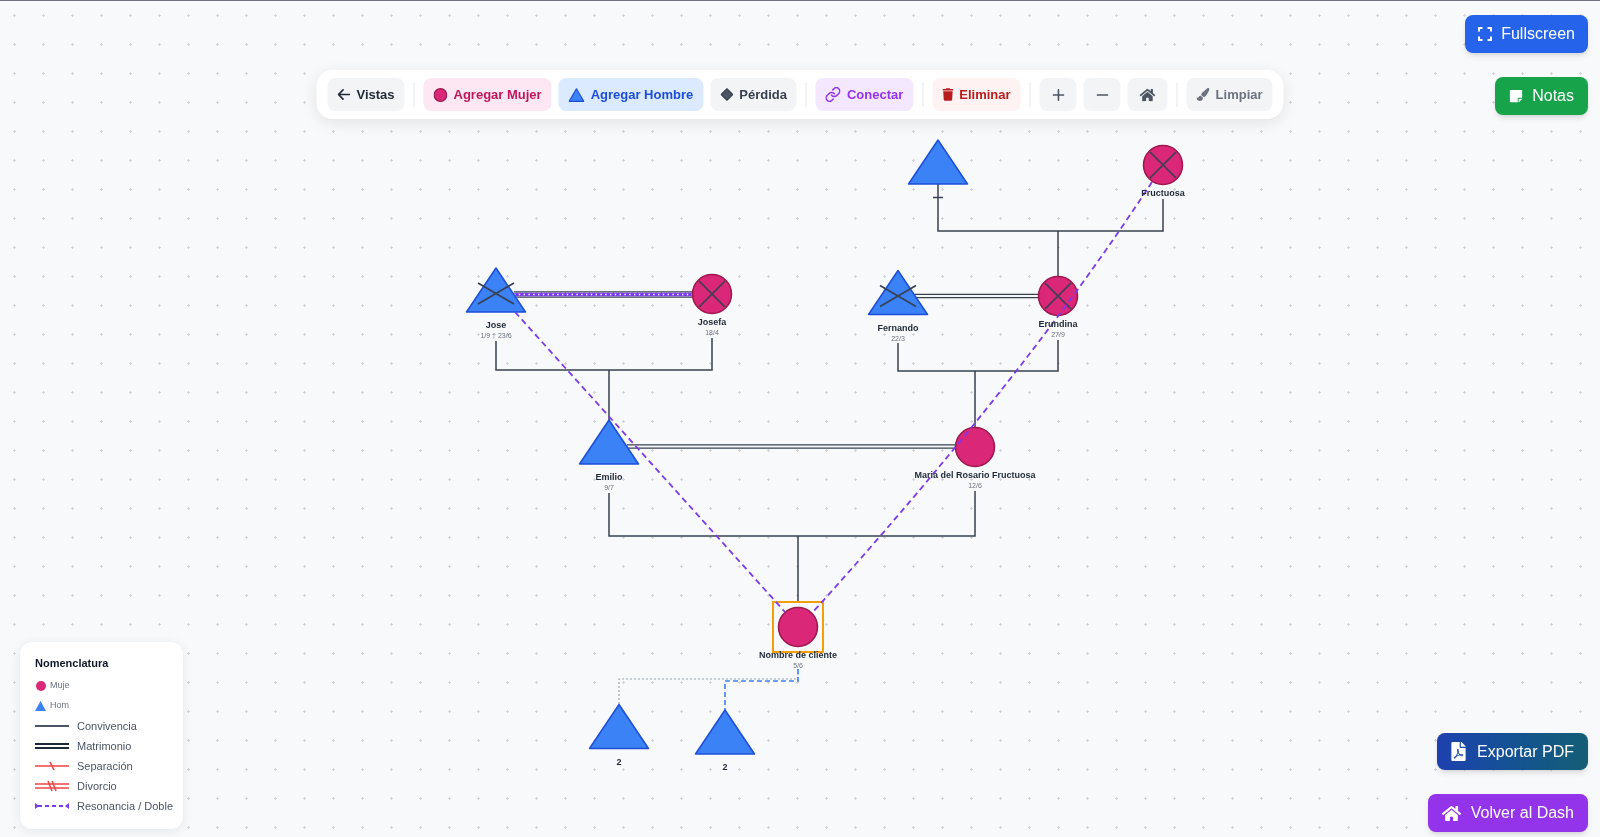 Image resolution: width=1600 pixels, height=837 pixels. What do you see at coordinates (1526, 34) in the screenshot?
I see `fullscreen-button: Fullscreen` at bounding box center [1526, 34].